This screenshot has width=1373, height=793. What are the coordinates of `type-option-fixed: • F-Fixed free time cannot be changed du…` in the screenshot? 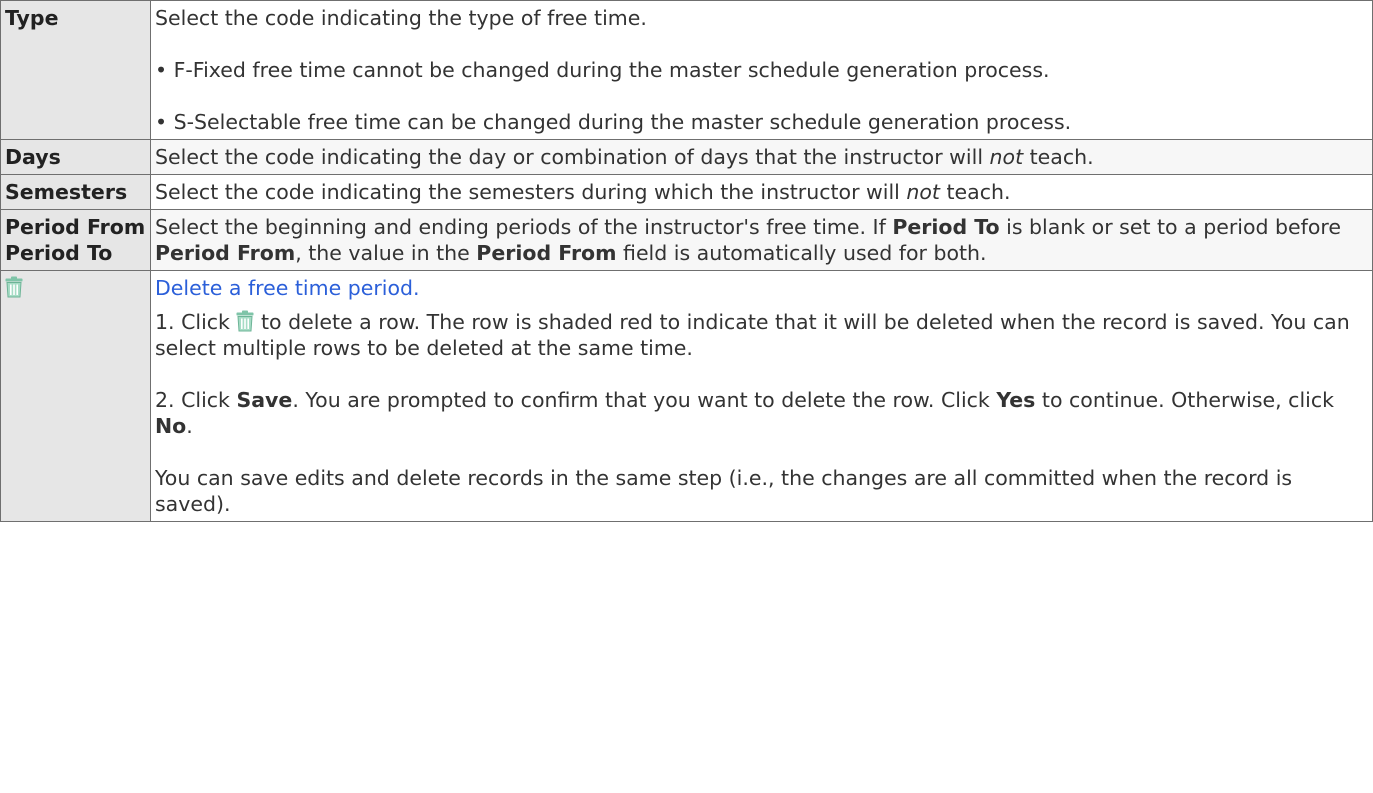 It's located at (602, 70).